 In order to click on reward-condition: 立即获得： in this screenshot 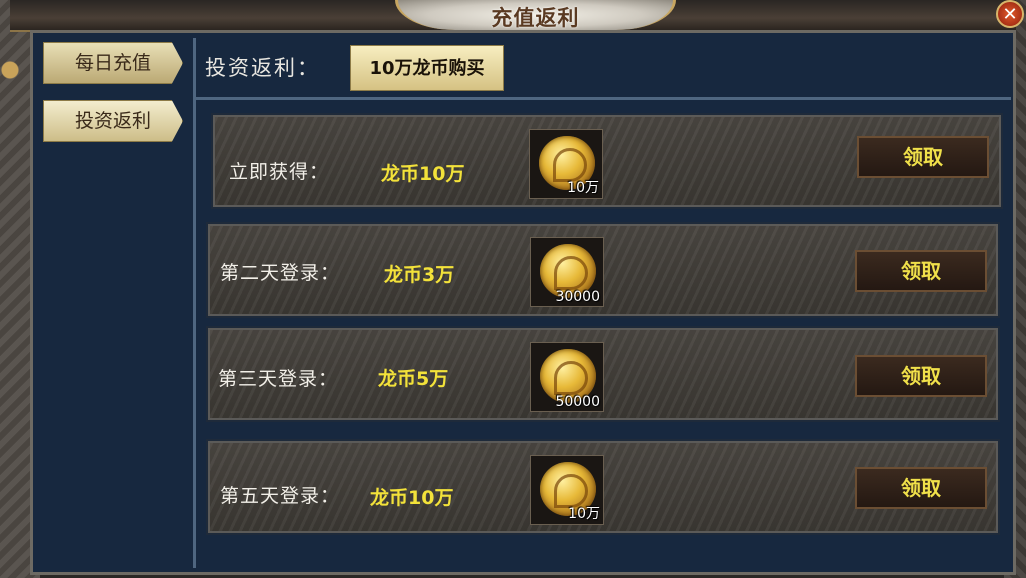, I will do `click(279, 172)`.